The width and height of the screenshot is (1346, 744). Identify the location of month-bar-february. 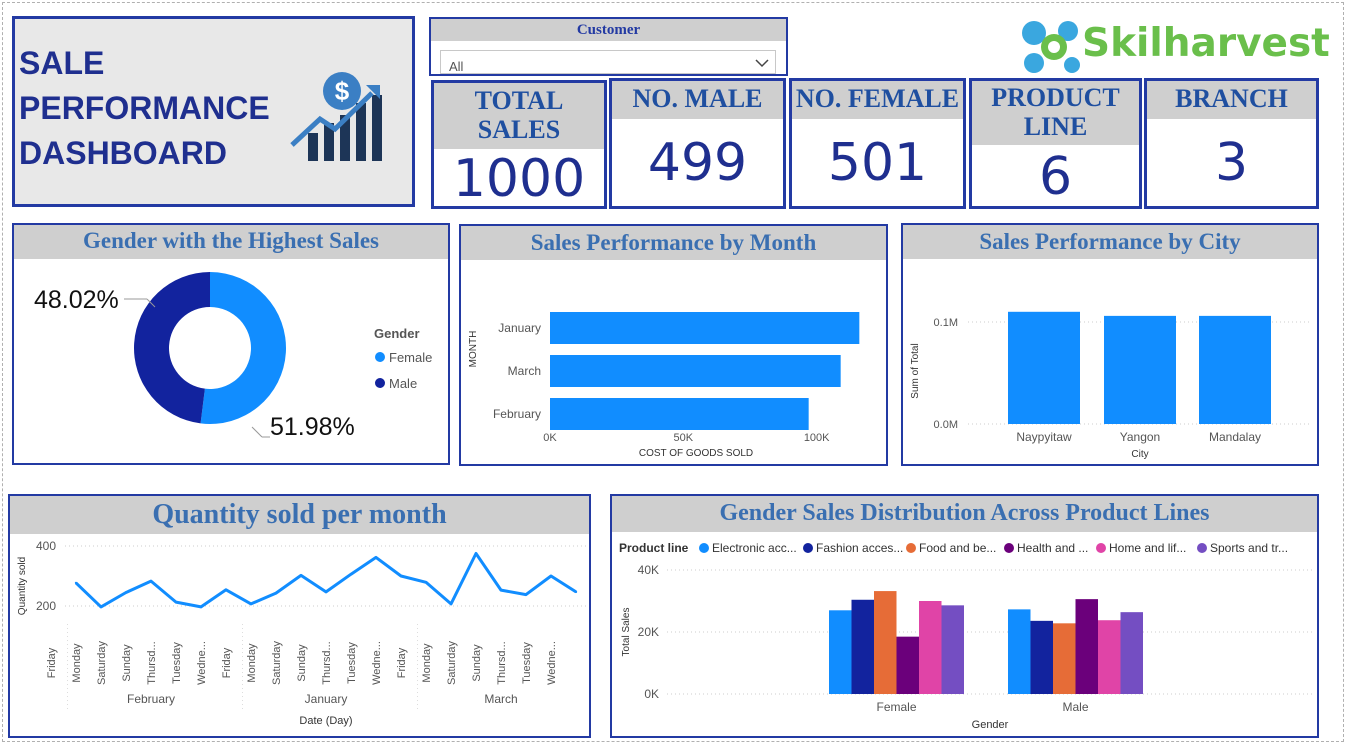
(679, 414).